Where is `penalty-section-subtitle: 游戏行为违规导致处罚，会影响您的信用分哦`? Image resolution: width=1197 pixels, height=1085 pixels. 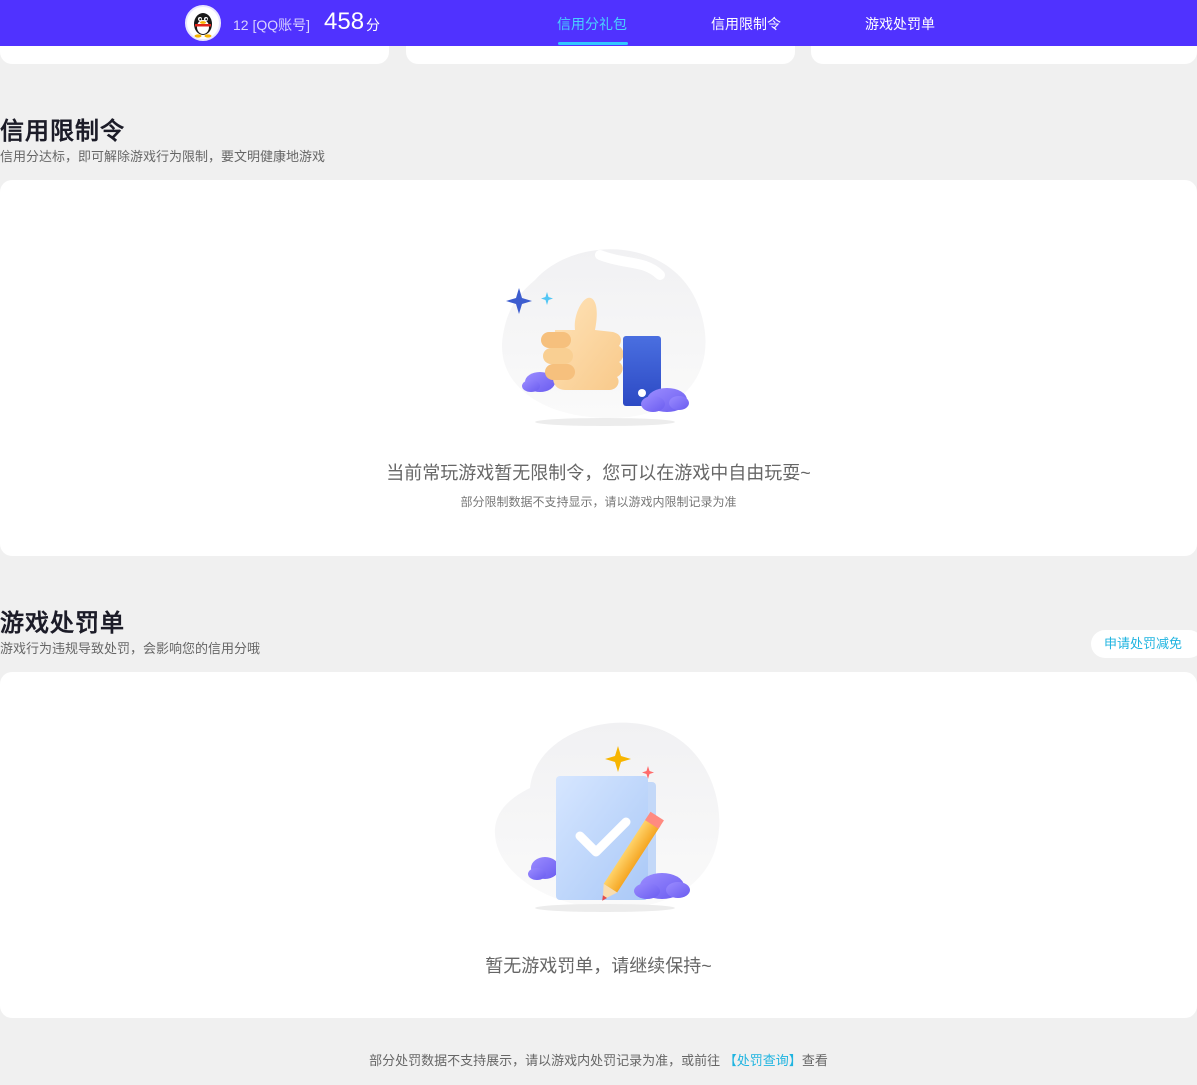
penalty-section-subtitle: 游戏行为违规导致处罚，会影响您的信用分哦 is located at coordinates (130, 648).